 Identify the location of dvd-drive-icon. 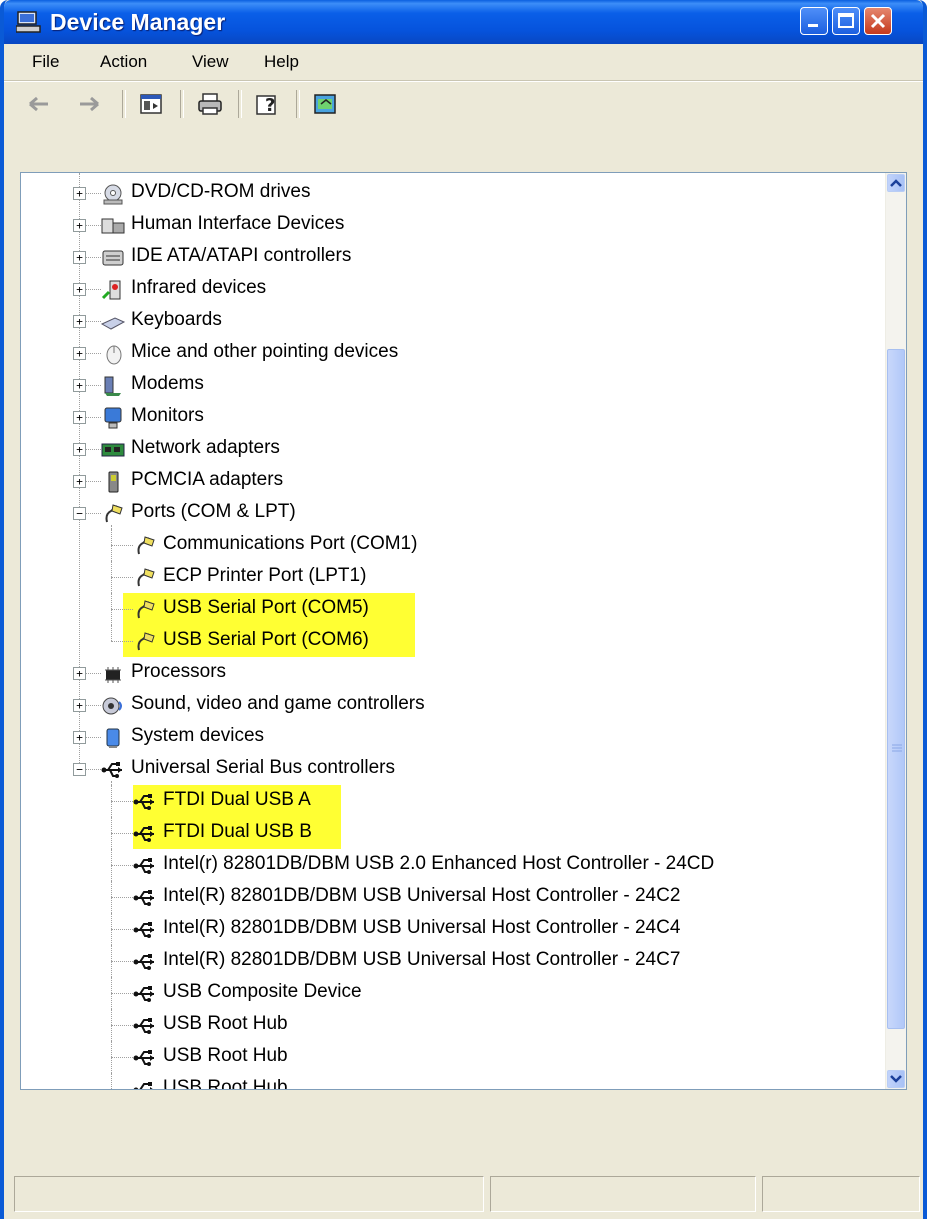
(113, 194).